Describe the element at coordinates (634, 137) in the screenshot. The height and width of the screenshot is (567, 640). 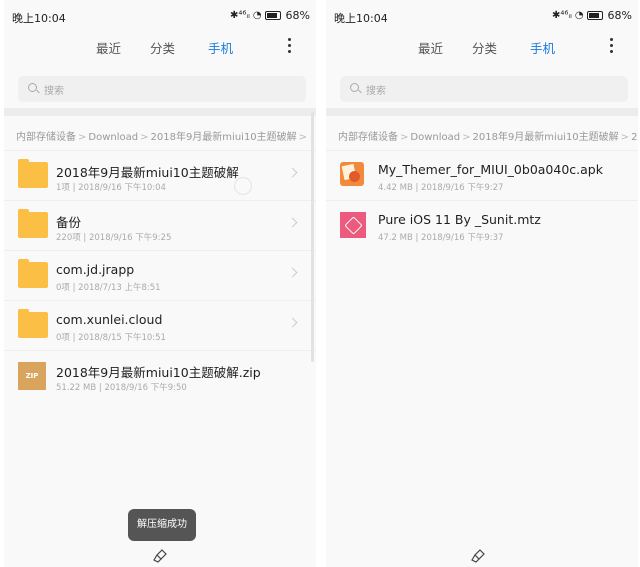
I see `breadcrumb-item: 2` at that location.